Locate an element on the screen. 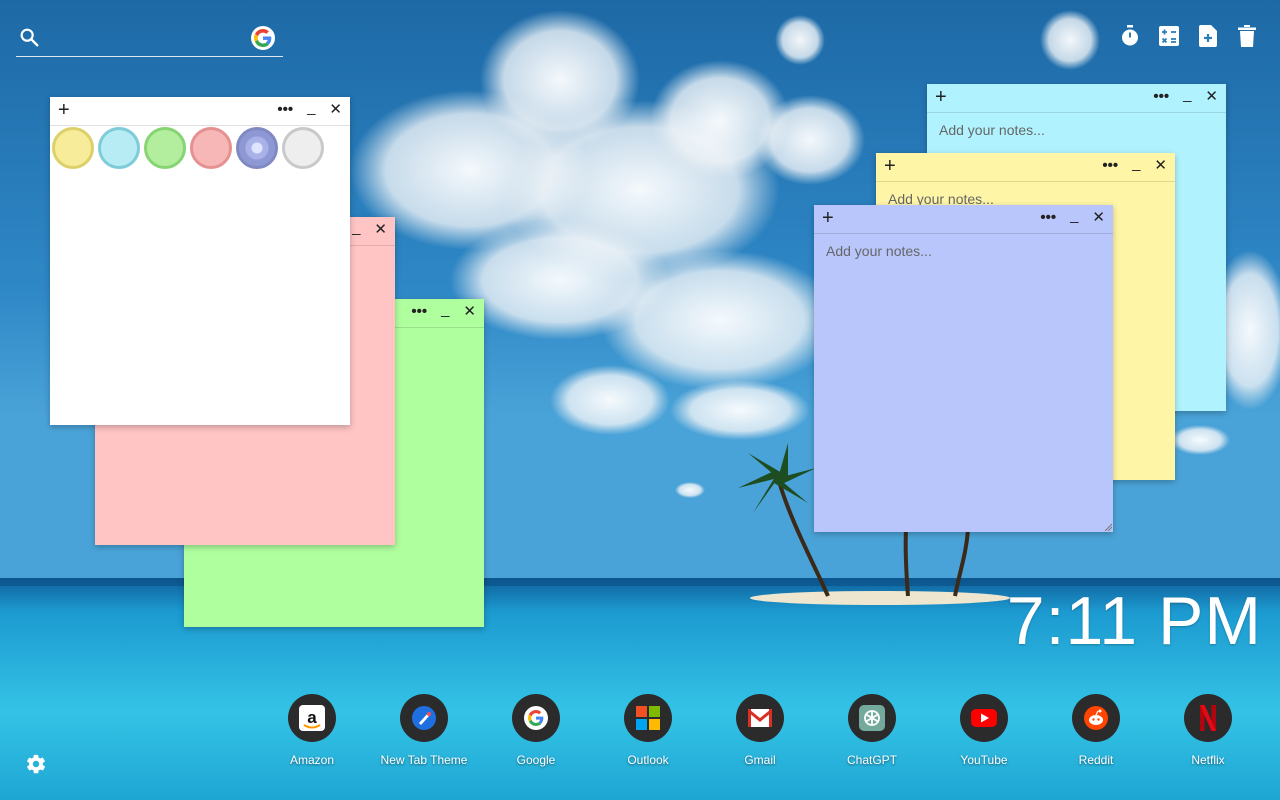 The height and width of the screenshot is (800, 1280). shortcut-label: Amazon is located at coordinates (312, 760).